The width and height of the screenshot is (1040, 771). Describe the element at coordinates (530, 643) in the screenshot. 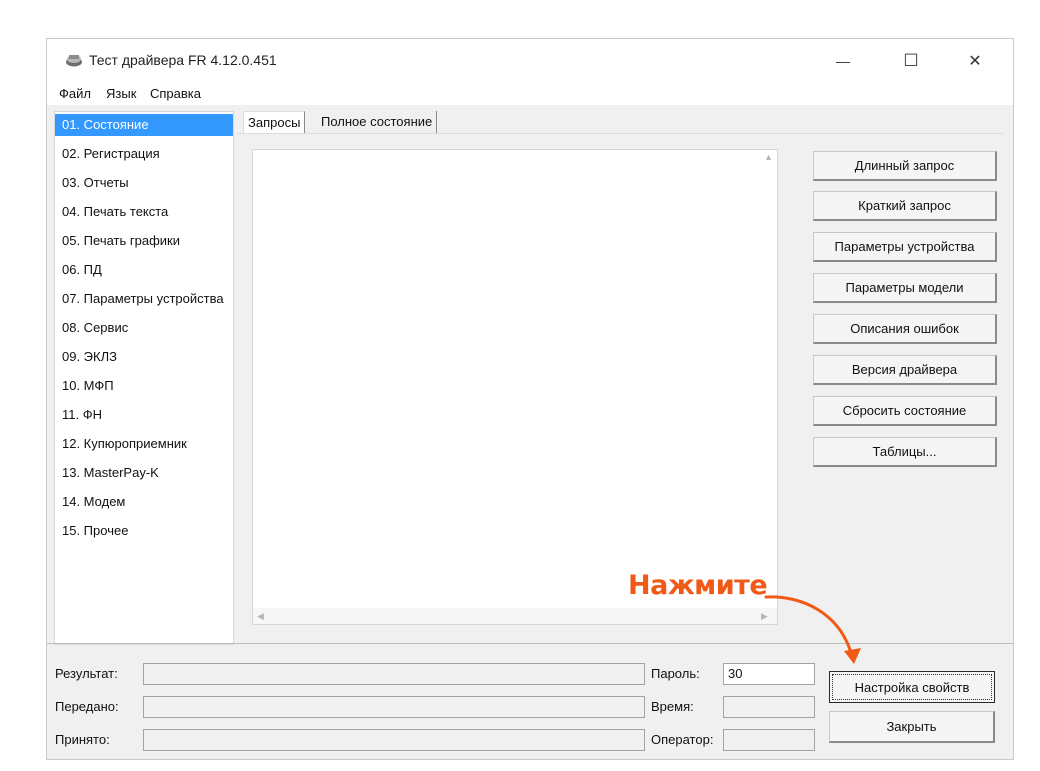

I see `divider` at that location.